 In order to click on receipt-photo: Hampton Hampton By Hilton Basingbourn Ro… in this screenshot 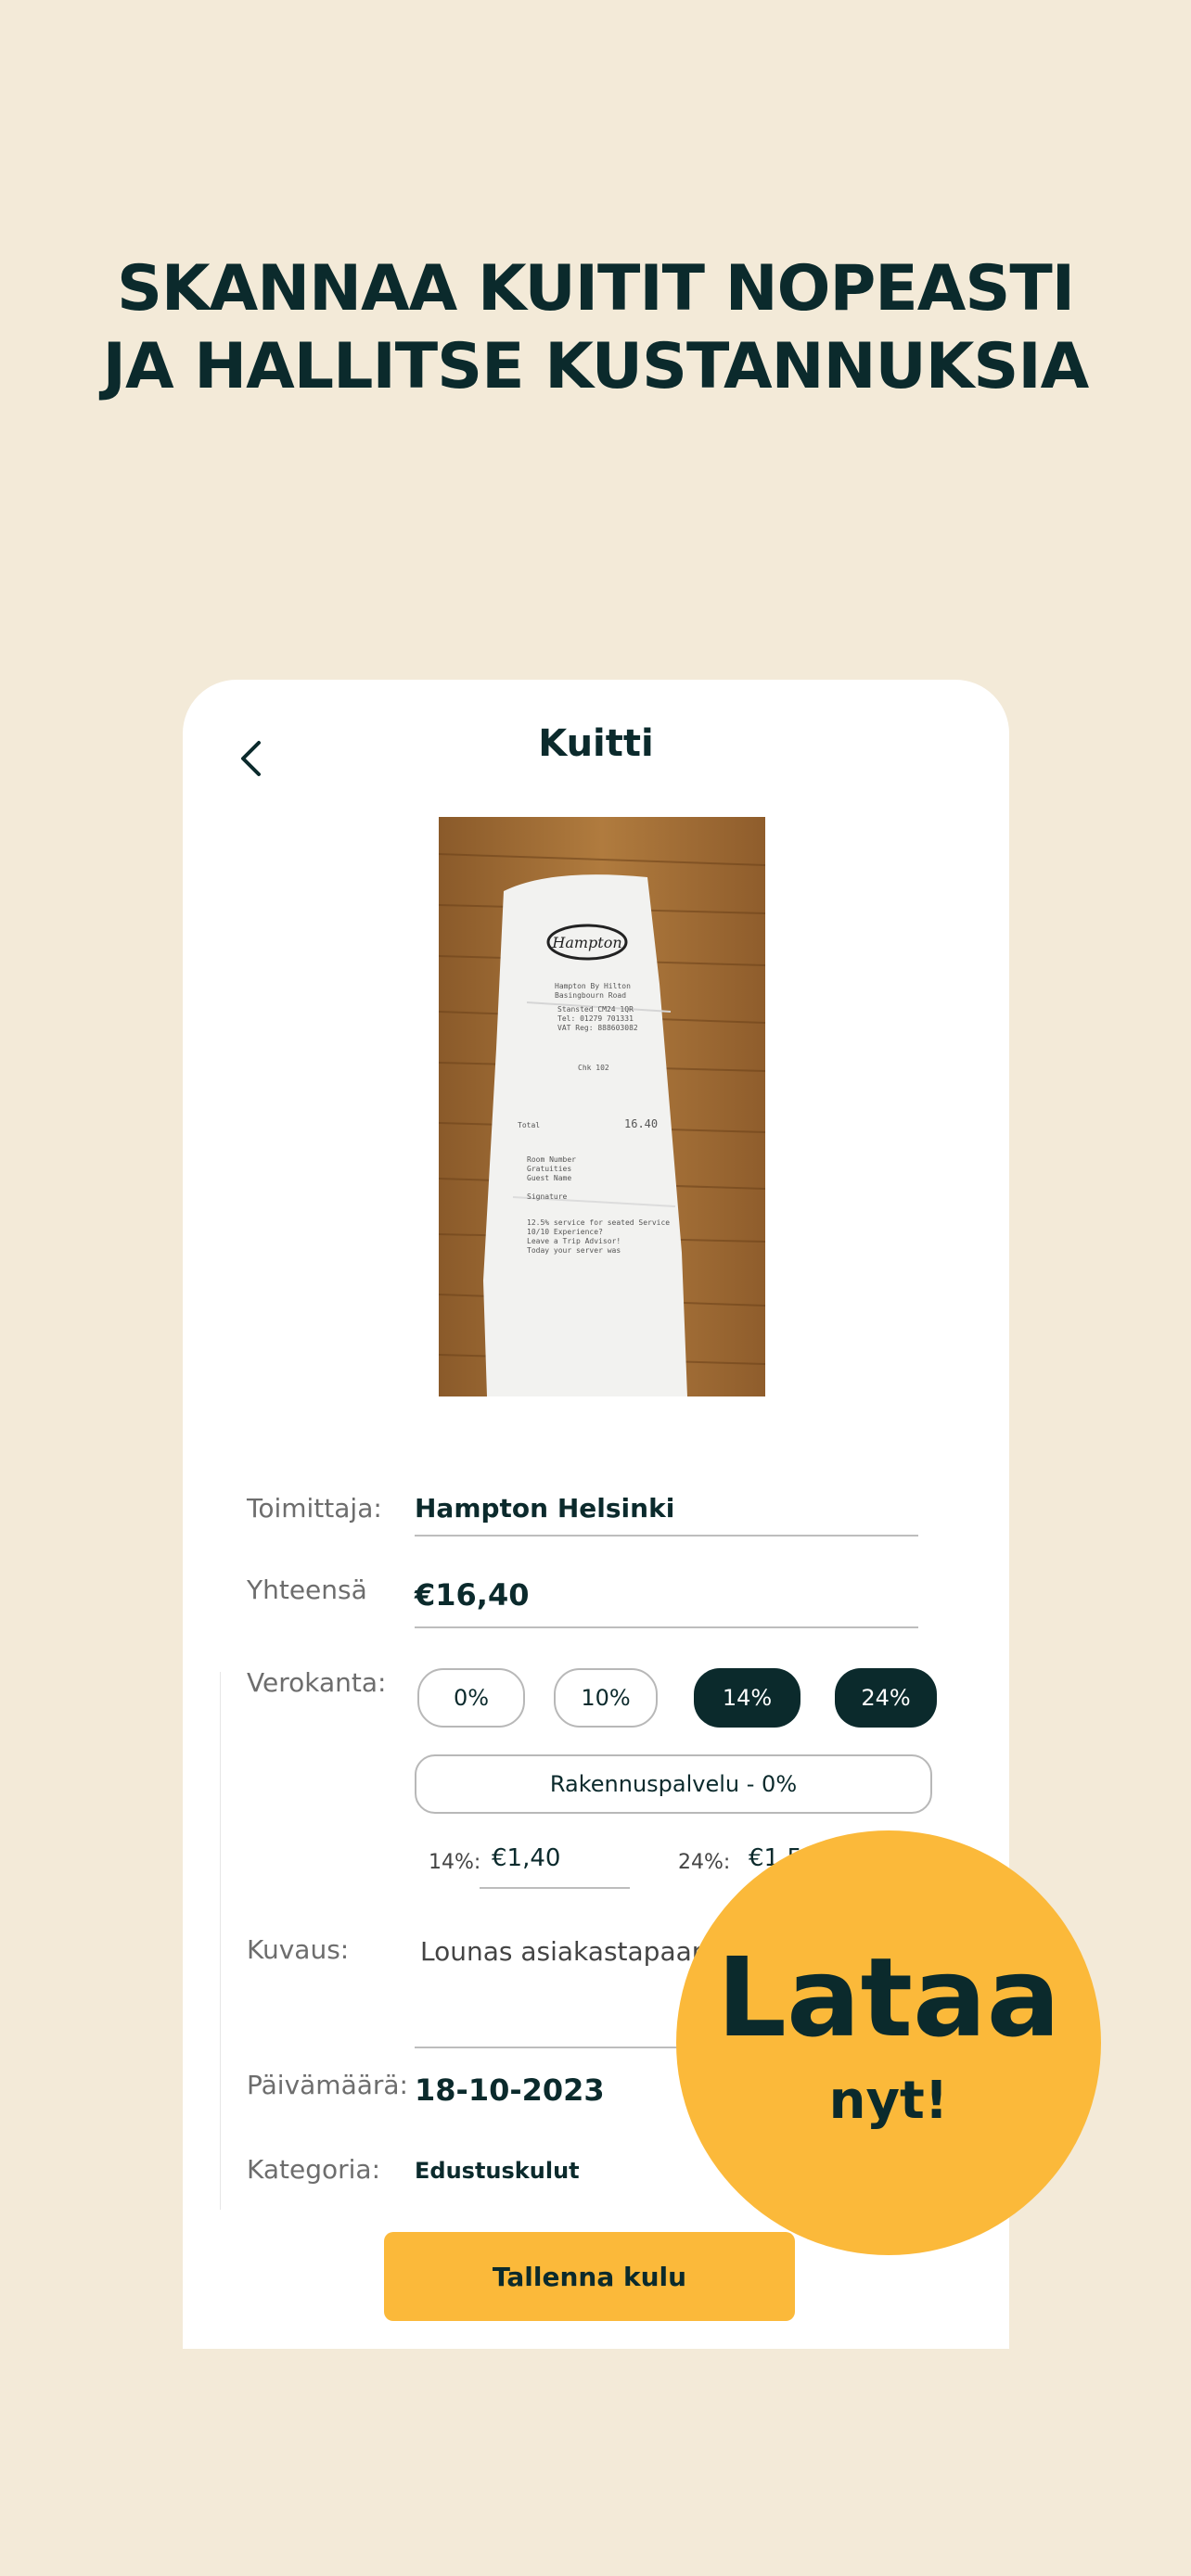, I will do `click(602, 1106)`.